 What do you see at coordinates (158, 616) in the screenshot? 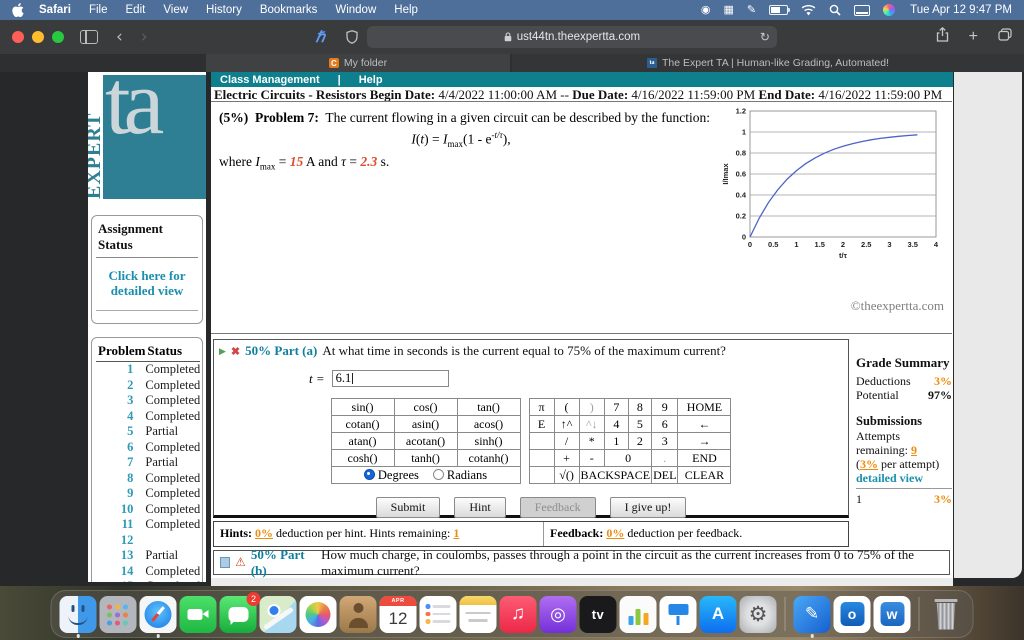
I see `dock-safari-icon` at bounding box center [158, 616].